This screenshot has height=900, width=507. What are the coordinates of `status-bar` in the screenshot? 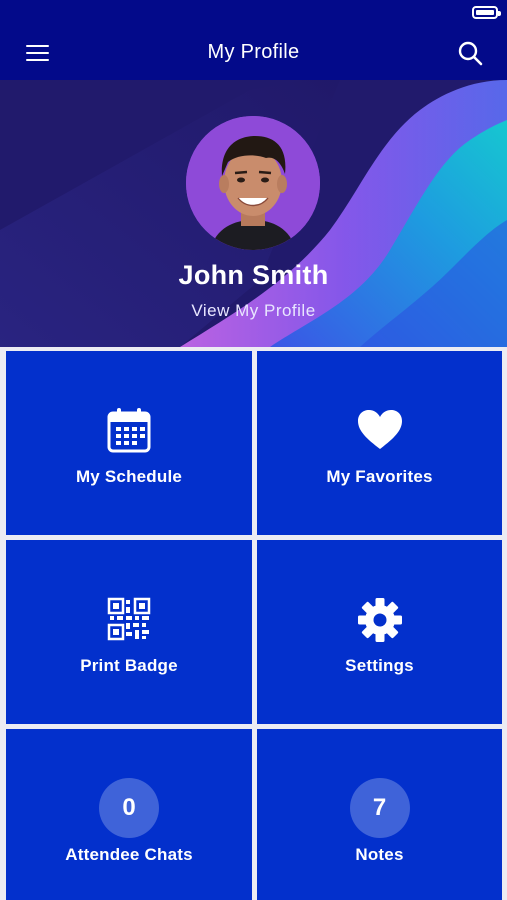 It's located at (253, 13).